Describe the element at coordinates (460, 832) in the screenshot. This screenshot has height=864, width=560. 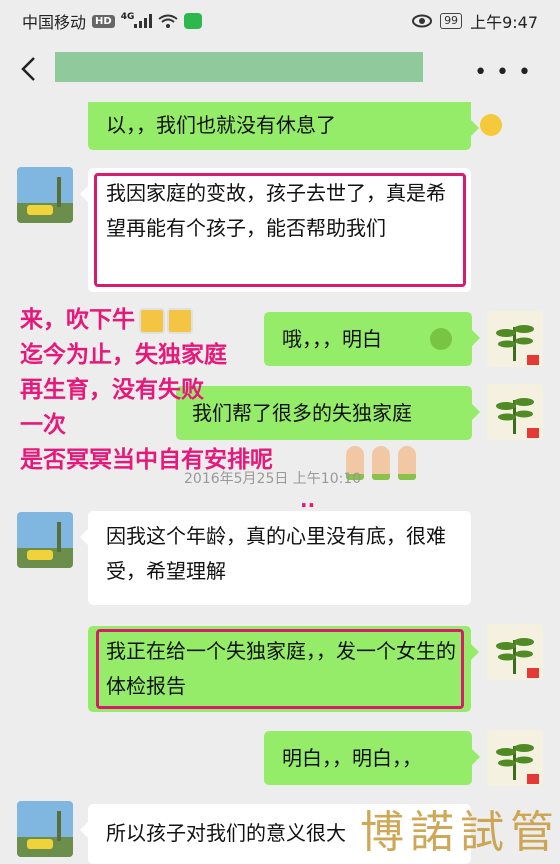
I see `watermark: 博諾試管` at that location.